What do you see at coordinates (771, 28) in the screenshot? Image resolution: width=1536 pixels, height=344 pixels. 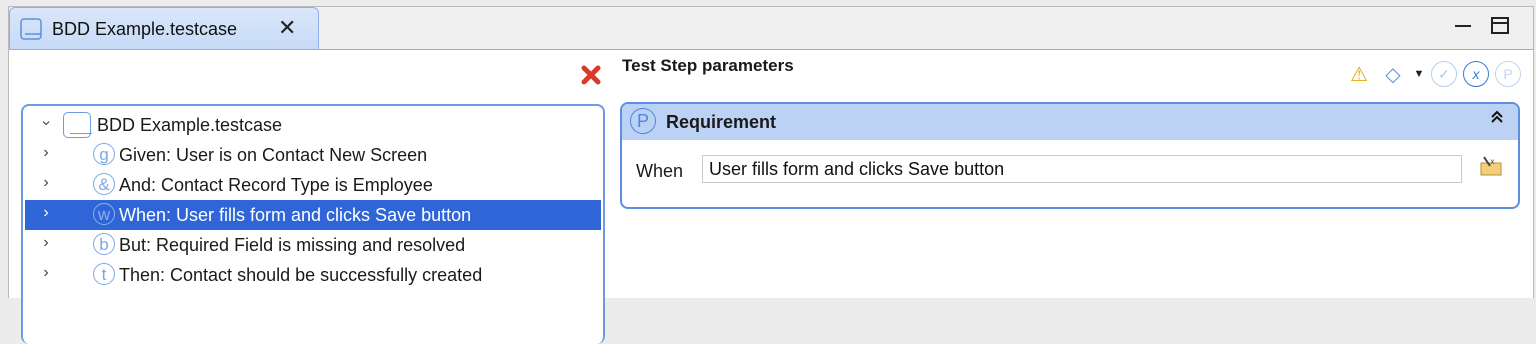 I see `tab-bar: BDD Example.testcase ✕` at bounding box center [771, 28].